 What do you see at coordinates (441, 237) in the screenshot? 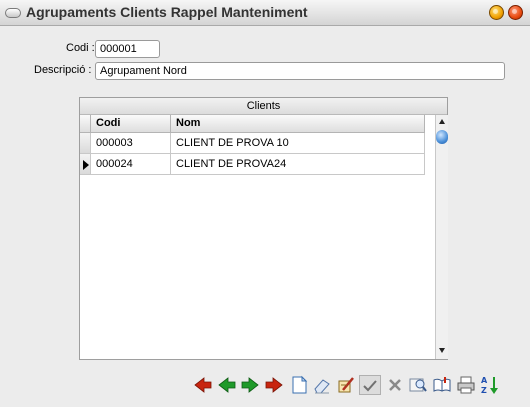
I see `vertical-scrollbar` at bounding box center [441, 237].